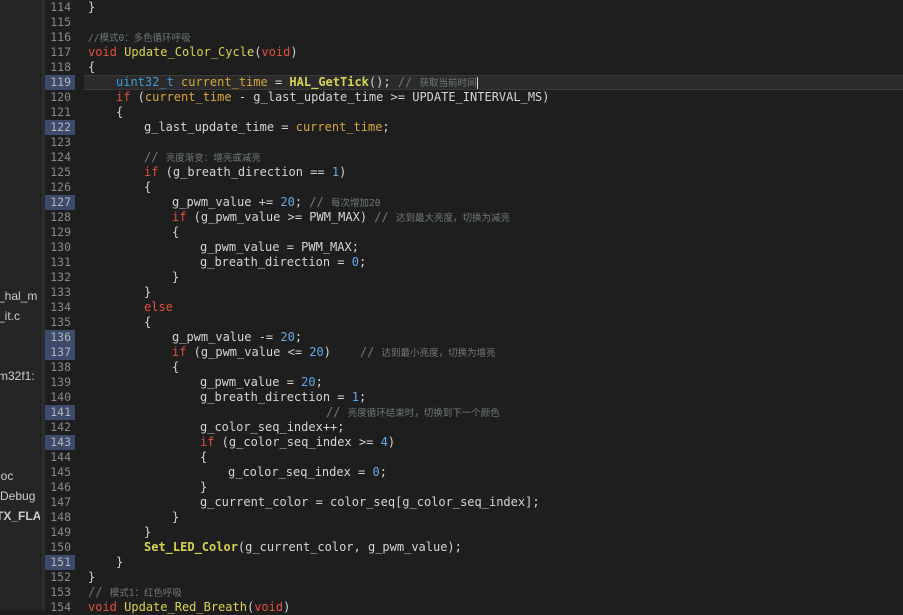  Describe the element at coordinates (60, 232) in the screenshot. I see `line-number: 129` at that location.